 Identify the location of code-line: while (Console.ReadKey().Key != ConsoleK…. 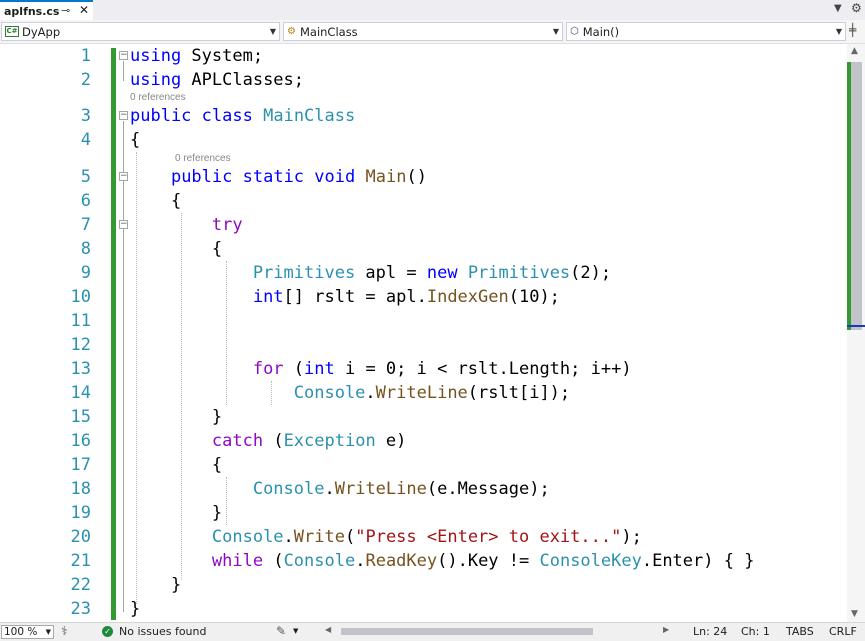
(483, 561).